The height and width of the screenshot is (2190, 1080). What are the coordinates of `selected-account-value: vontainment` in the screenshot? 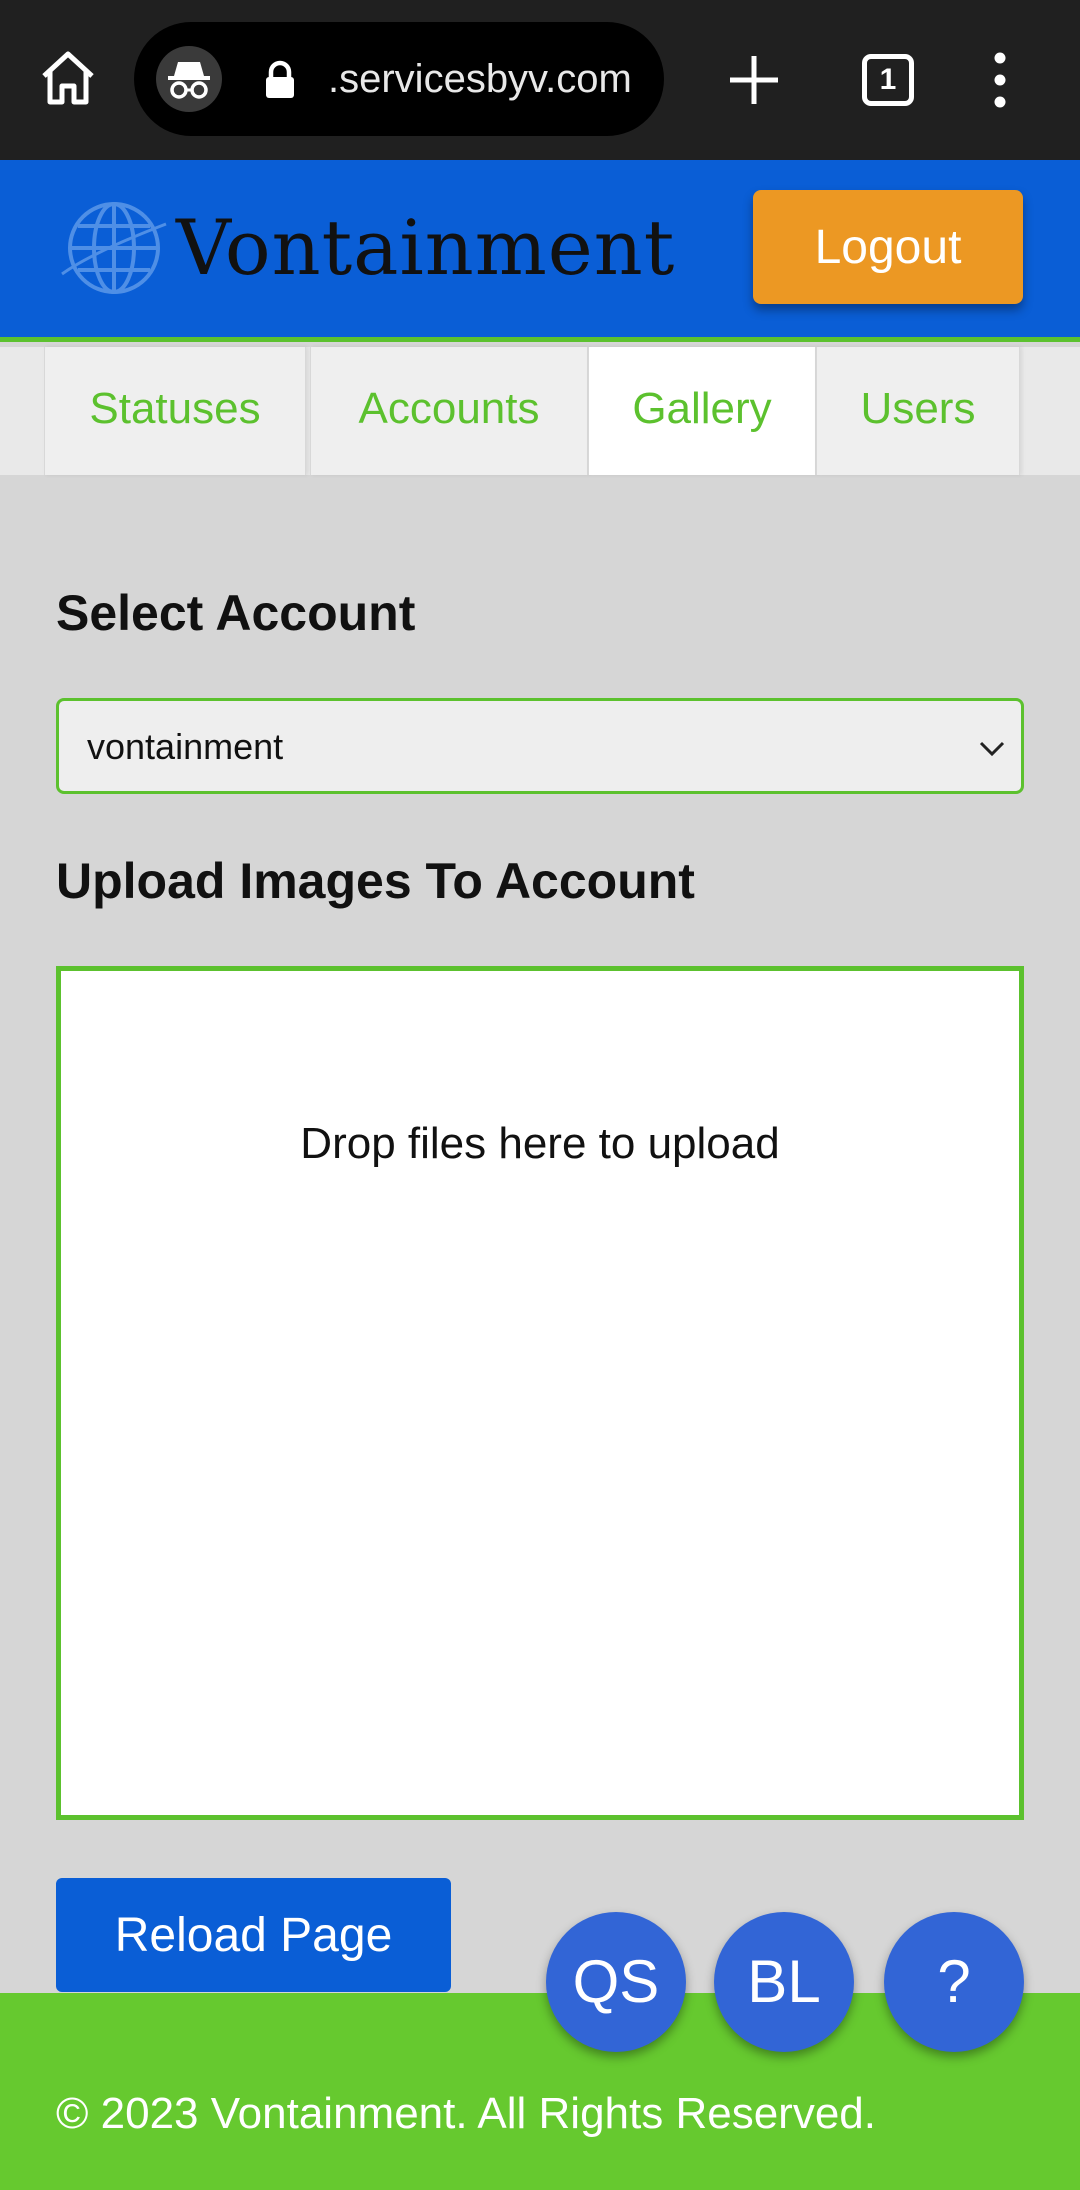 It's located at (185, 746).